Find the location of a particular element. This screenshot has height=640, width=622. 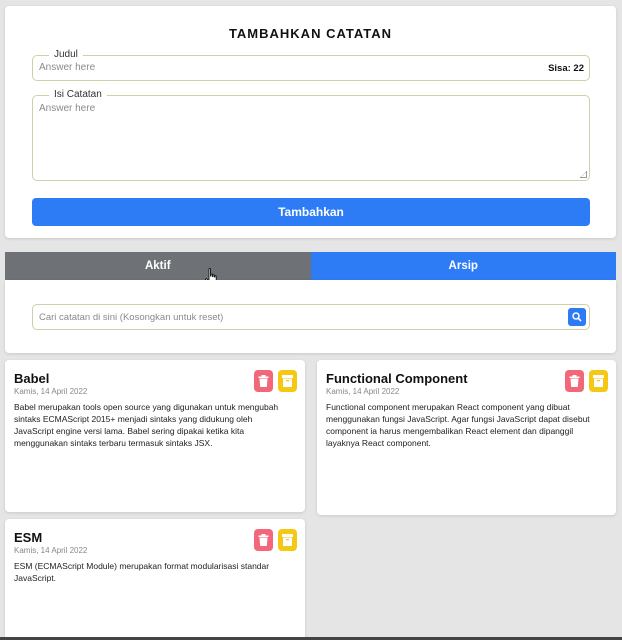

form-title: TAMBAHKAN CATATAN is located at coordinates (310, 33).